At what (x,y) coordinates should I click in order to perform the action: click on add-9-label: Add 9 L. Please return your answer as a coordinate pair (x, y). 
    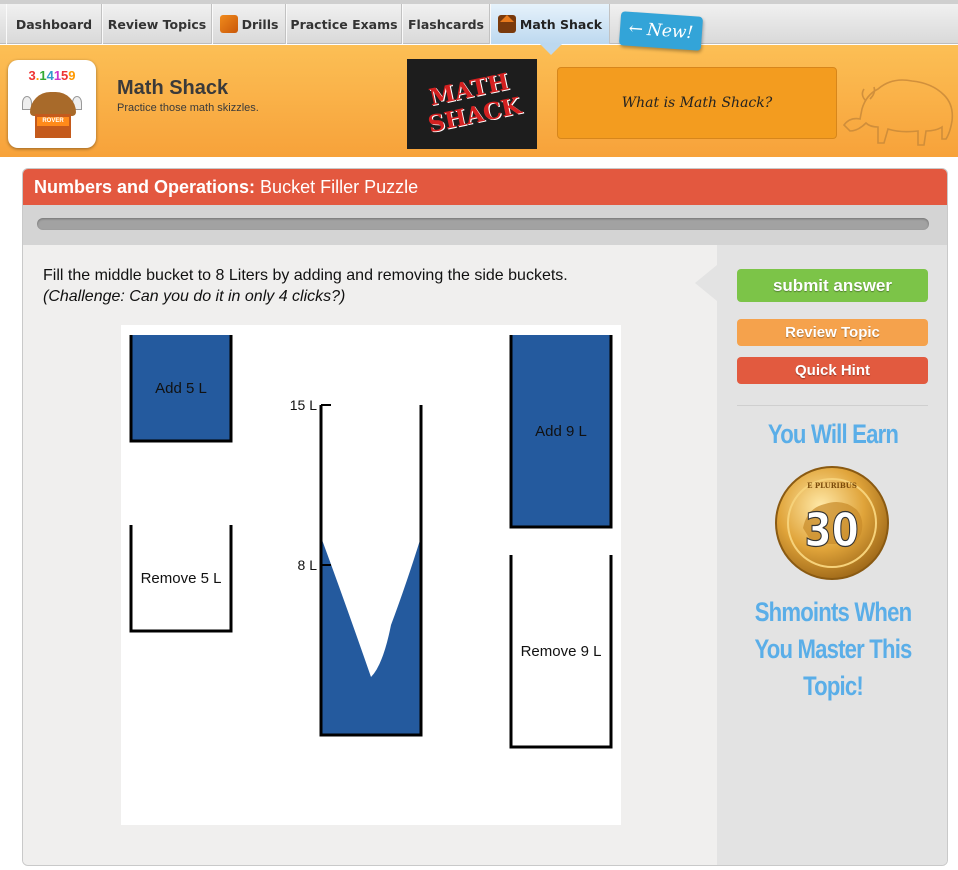
    Looking at the image, I should click on (561, 431).